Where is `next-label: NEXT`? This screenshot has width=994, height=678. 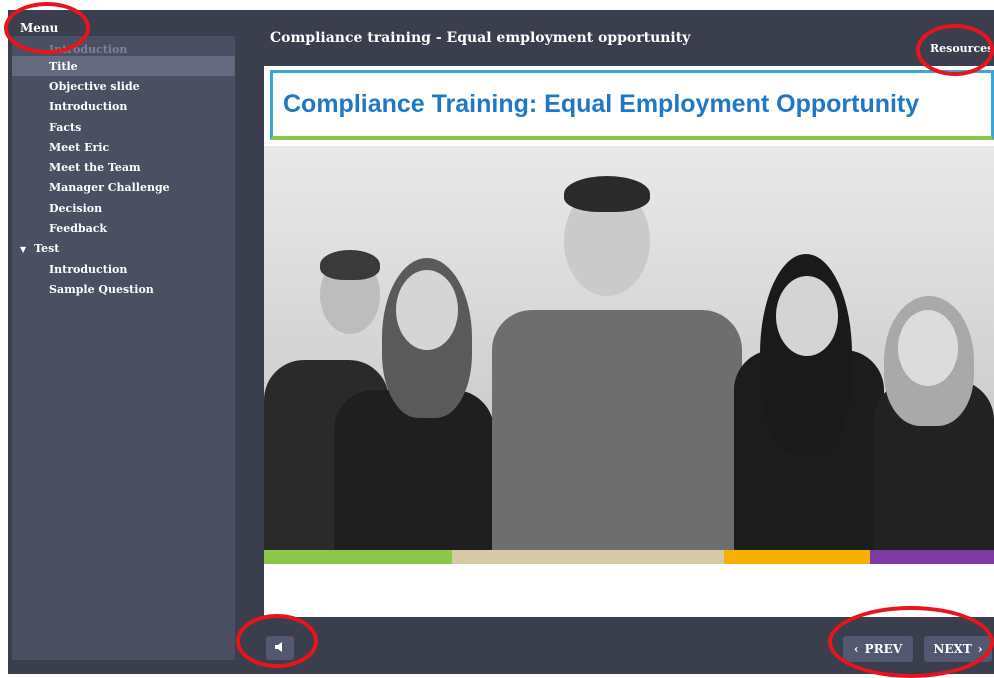 next-label: NEXT is located at coordinates (952, 649).